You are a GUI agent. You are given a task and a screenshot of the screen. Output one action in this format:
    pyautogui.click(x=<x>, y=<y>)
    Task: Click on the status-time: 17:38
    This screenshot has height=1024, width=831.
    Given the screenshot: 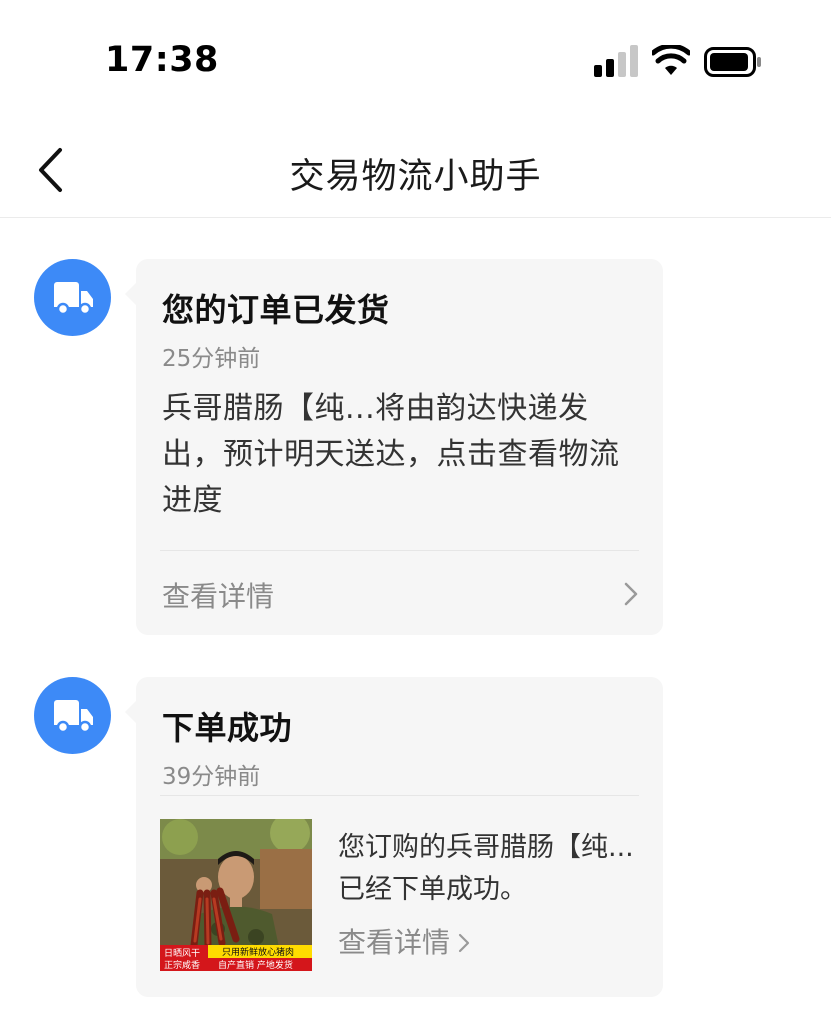 What is the action you would take?
    pyautogui.click(x=162, y=60)
    